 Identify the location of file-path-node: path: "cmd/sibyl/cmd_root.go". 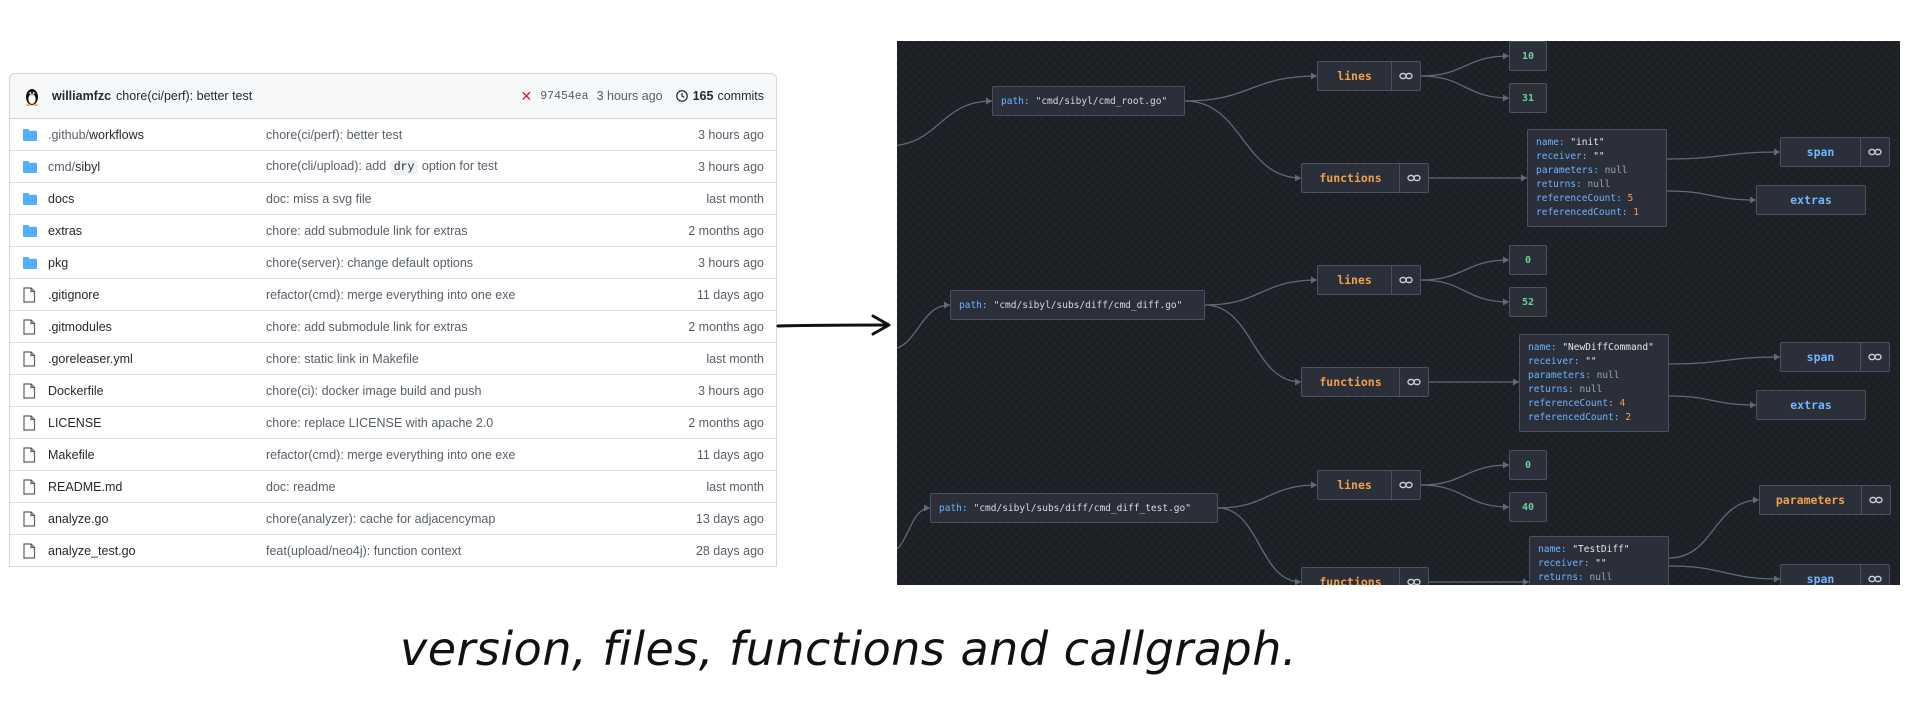
(1088, 101).